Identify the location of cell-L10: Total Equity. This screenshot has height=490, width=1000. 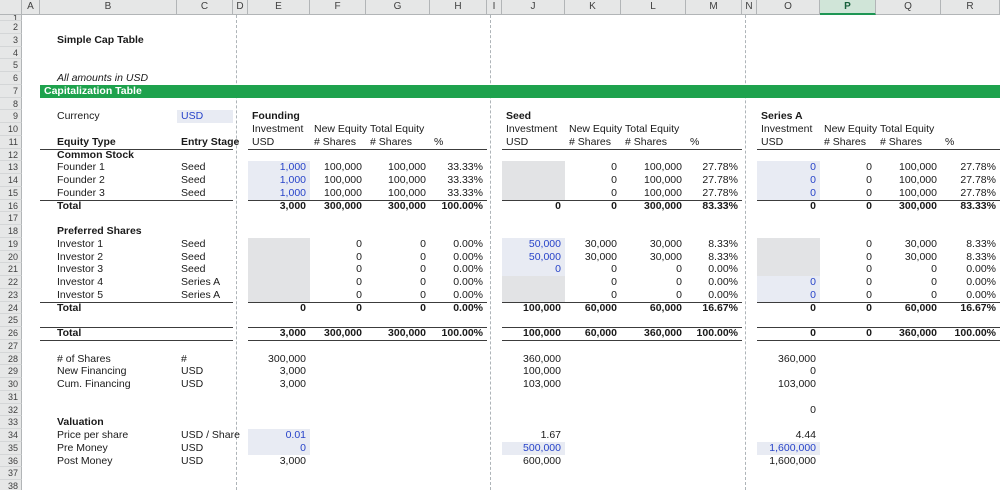
(653, 129).